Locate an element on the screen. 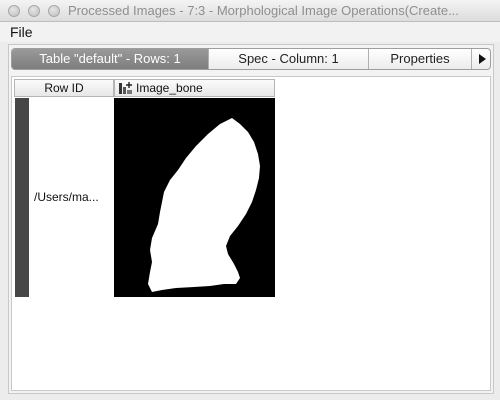 The width and height of the screenshot is (500, 400). menu-file: File is located at coordinates (21, 32).